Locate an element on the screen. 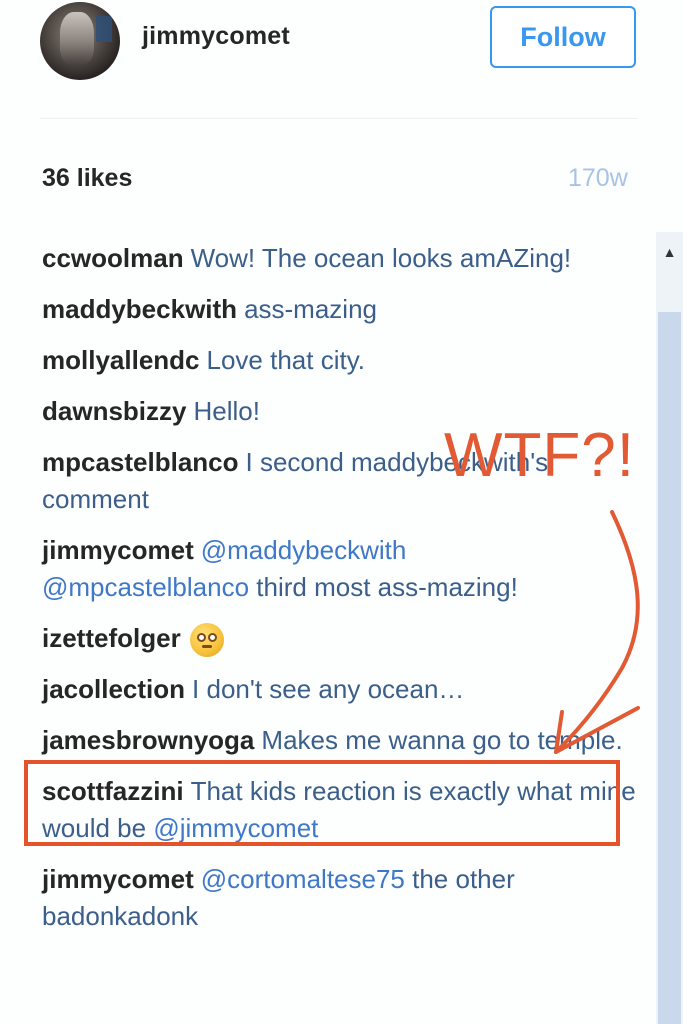 The height and width of the screenshot is (1024, 683). comment-item: maddybeckwith ass-mazing is located at coordinates (342, 309).